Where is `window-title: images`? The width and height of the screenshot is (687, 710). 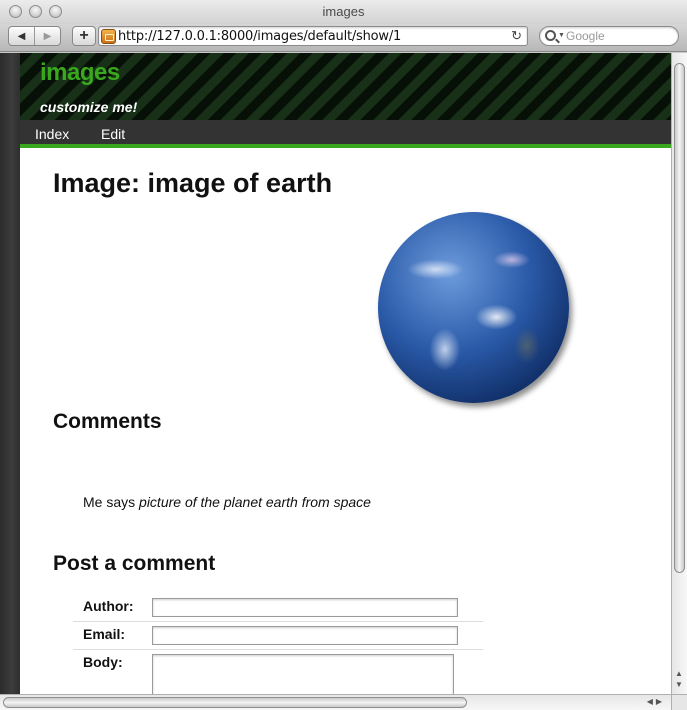 window-title: images is located at coordinates (343, 11).